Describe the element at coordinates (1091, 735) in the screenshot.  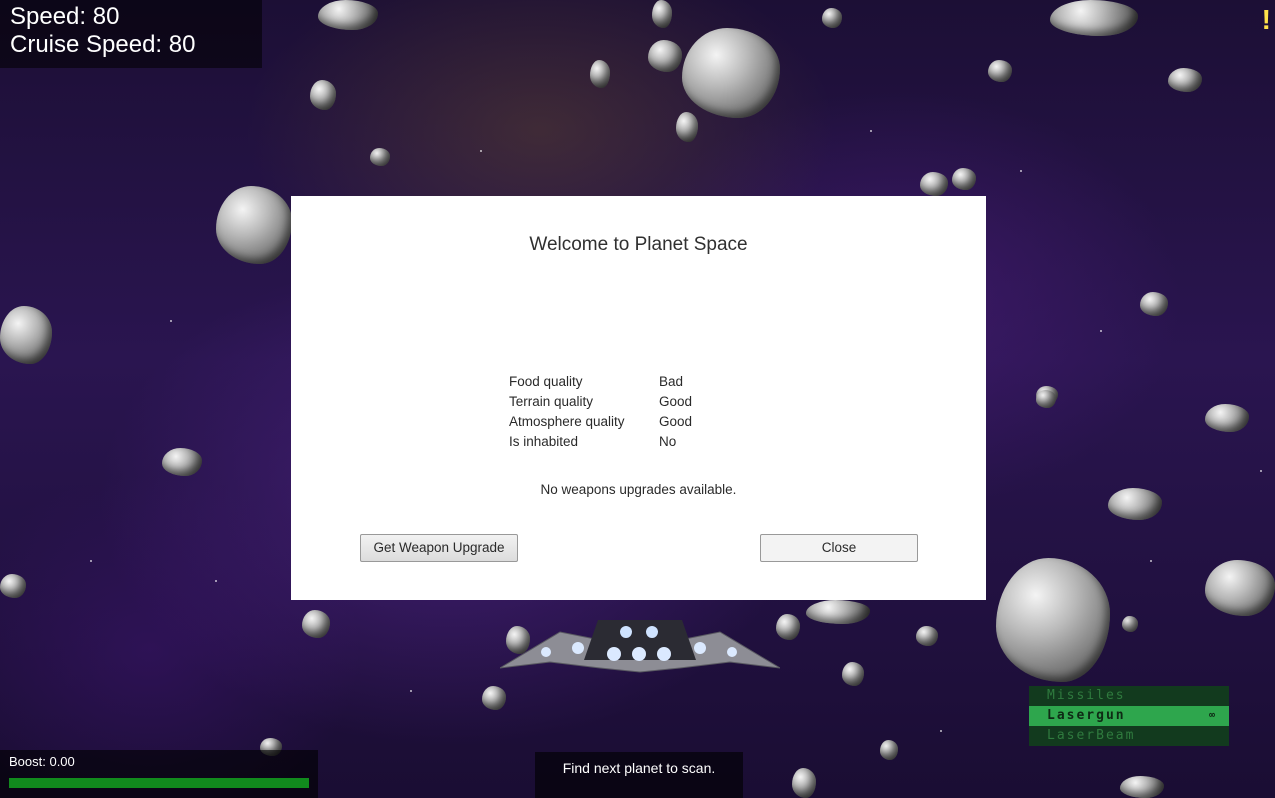
I see `weapon-name: LaserBeam` at that location.